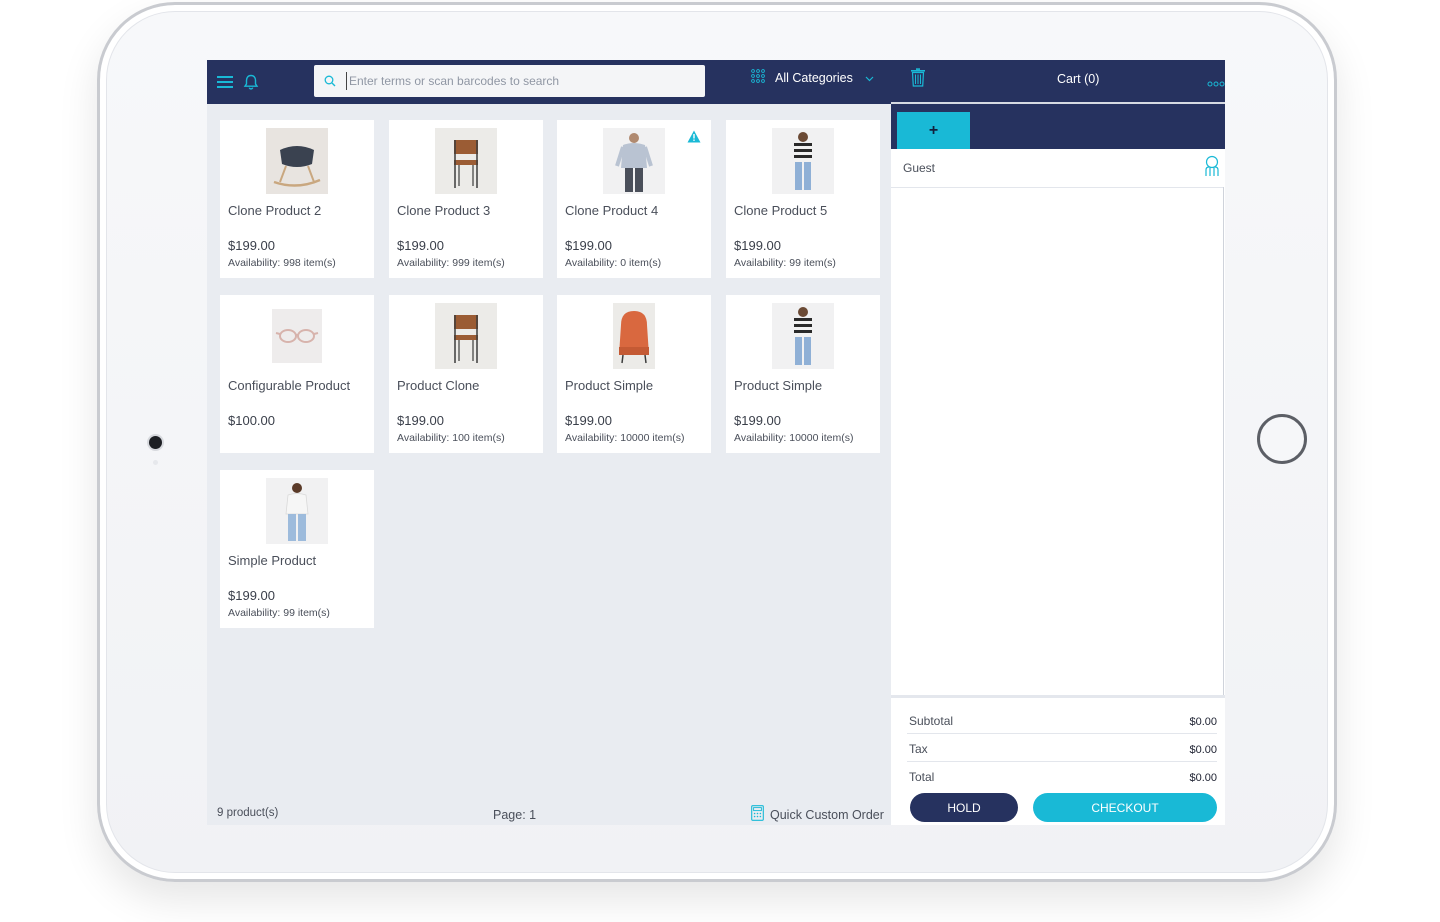 The width and height of the screenshot is (1440, 922). I want to click on glasses-image, so click(297, 336).